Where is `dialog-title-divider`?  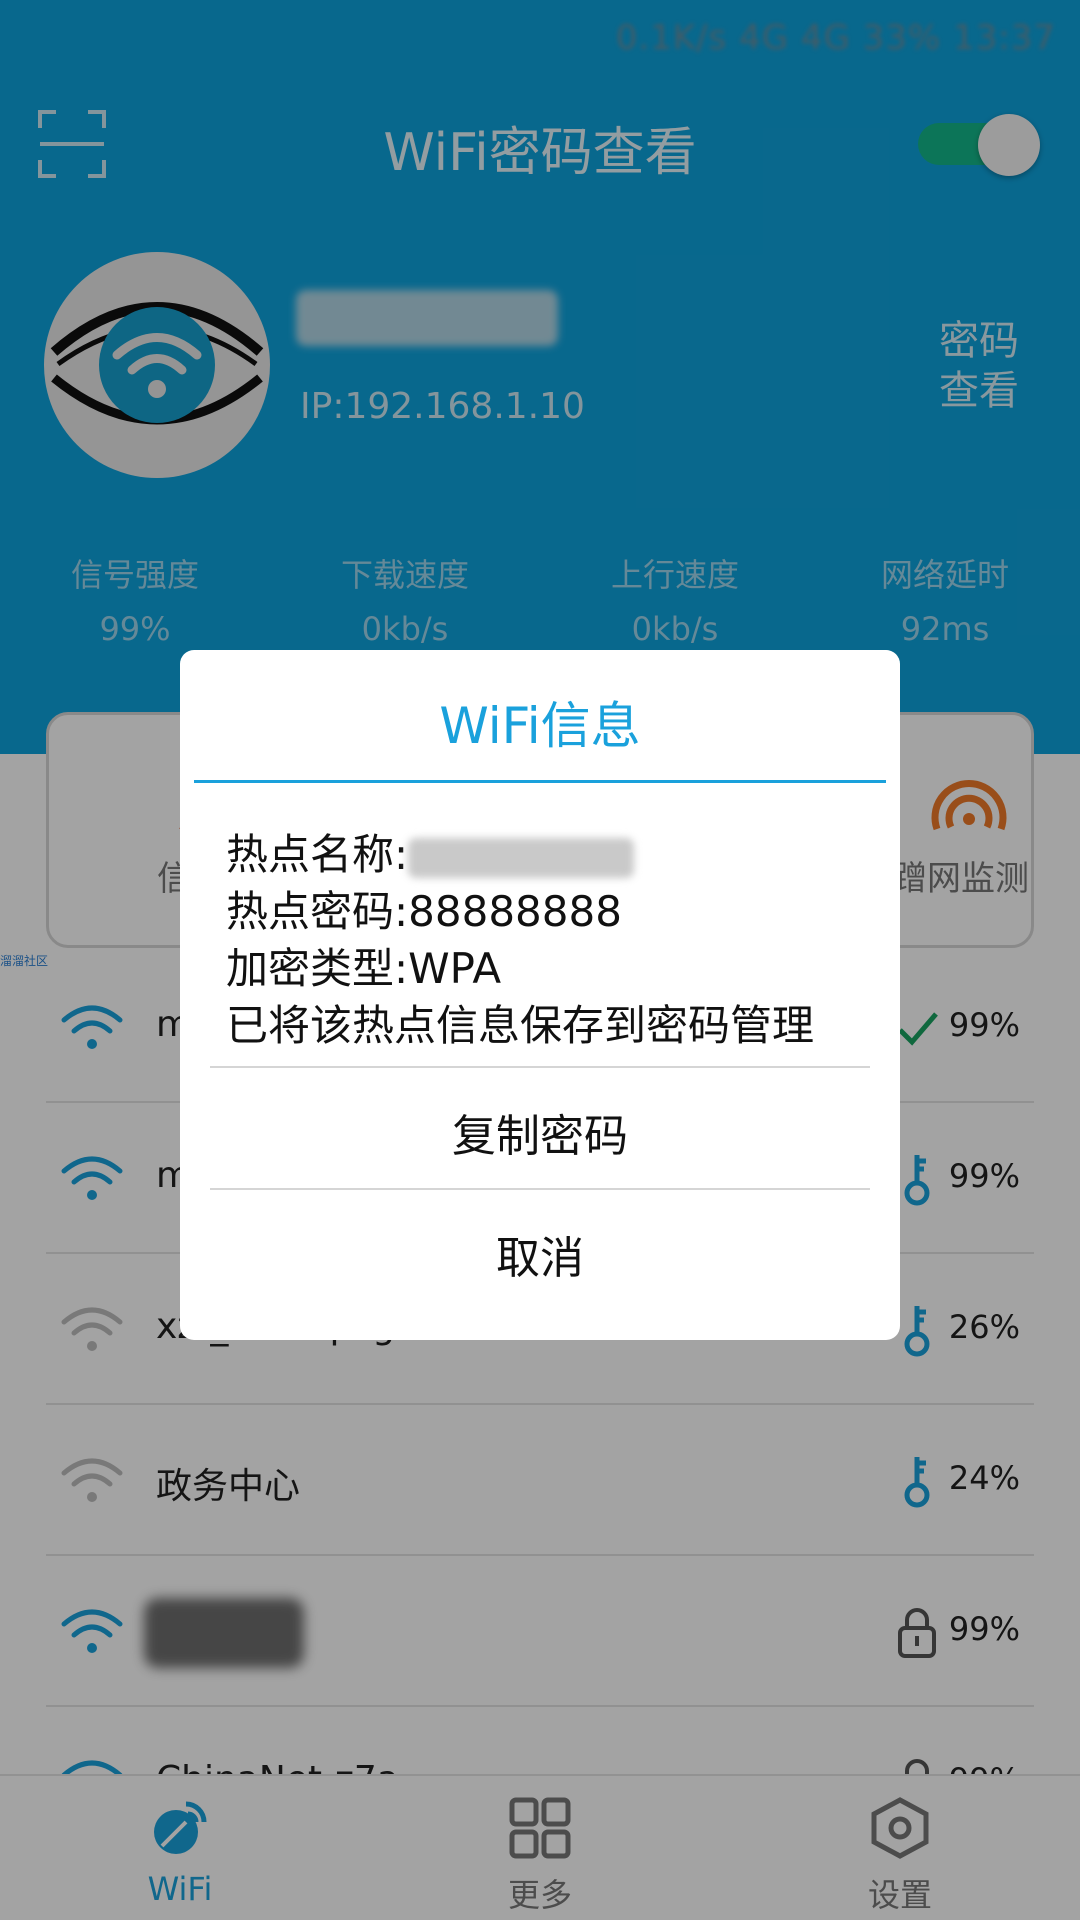 dialog-title-divider is located at coordinates (540, 781).